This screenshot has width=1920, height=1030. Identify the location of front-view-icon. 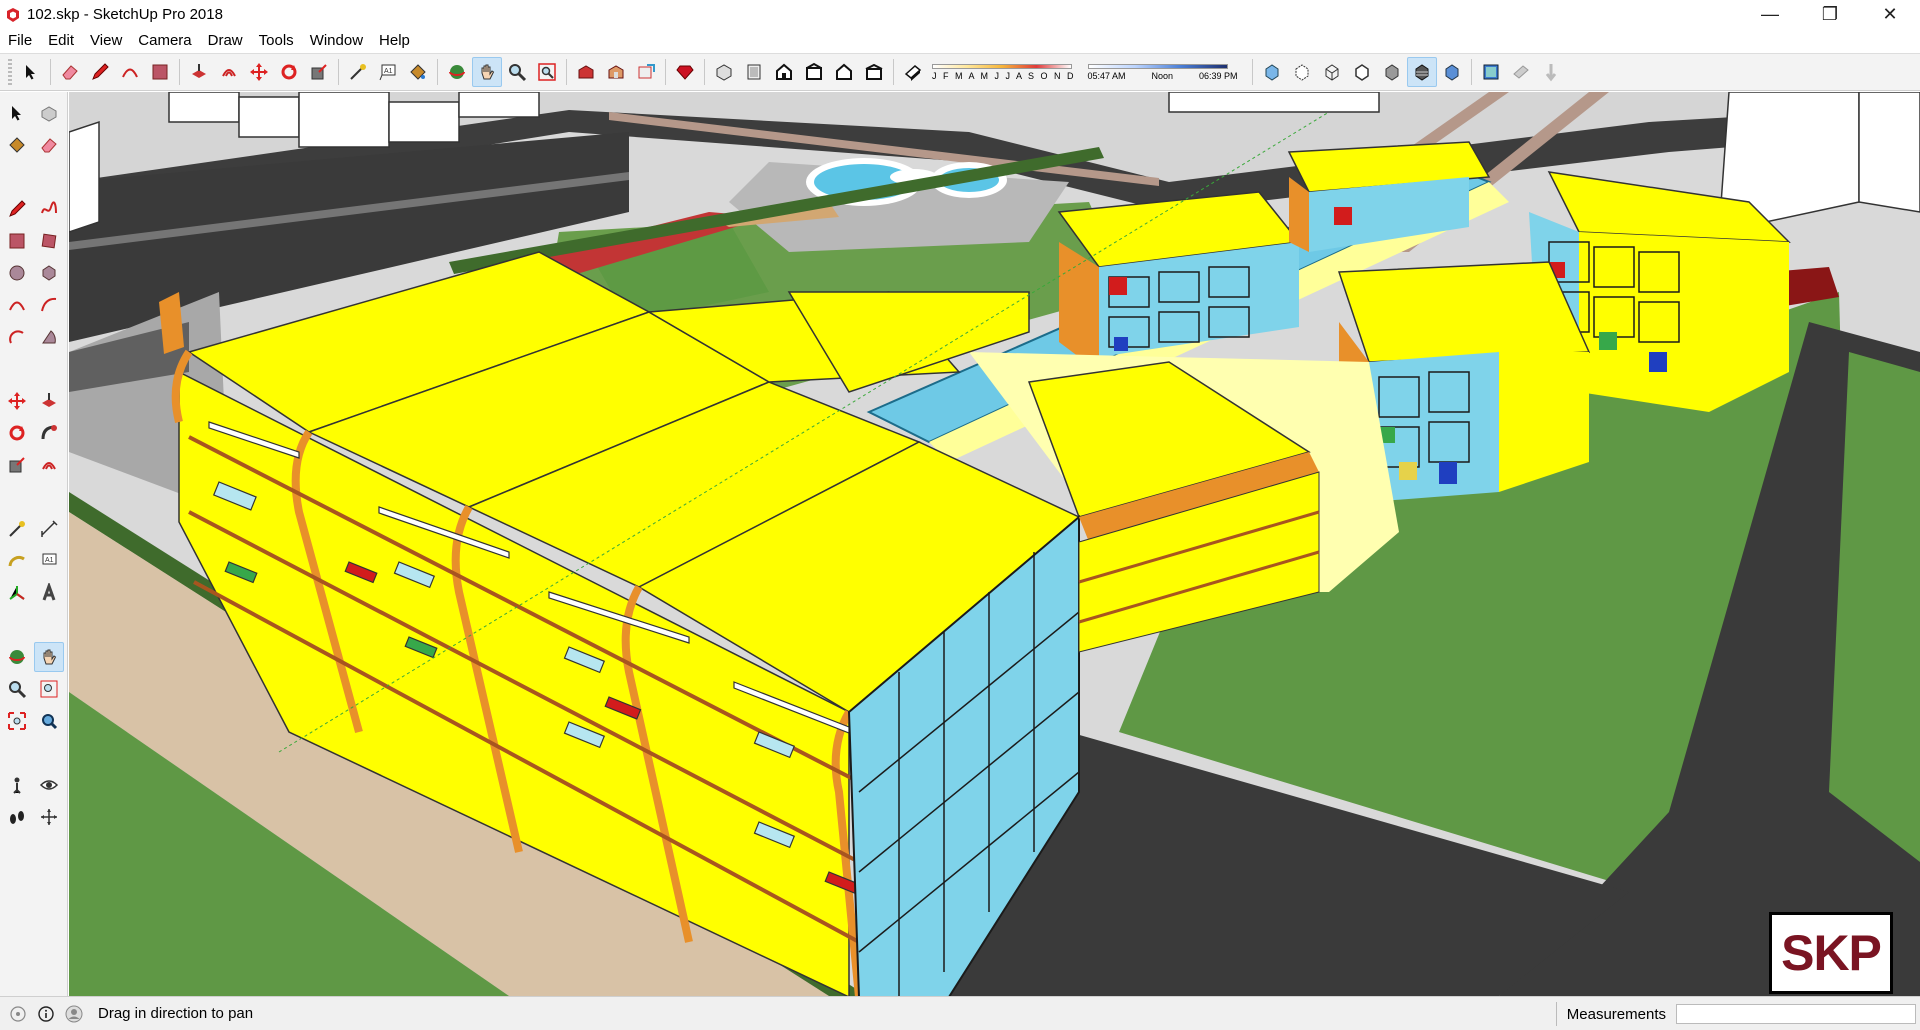
(784, 72).